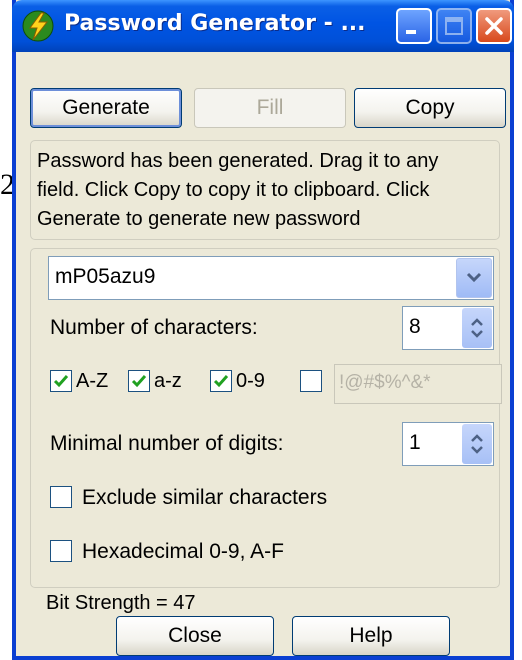 The height and width of the screenshot is (660, 522). I want to click on minimize-button, so click(414, 26).